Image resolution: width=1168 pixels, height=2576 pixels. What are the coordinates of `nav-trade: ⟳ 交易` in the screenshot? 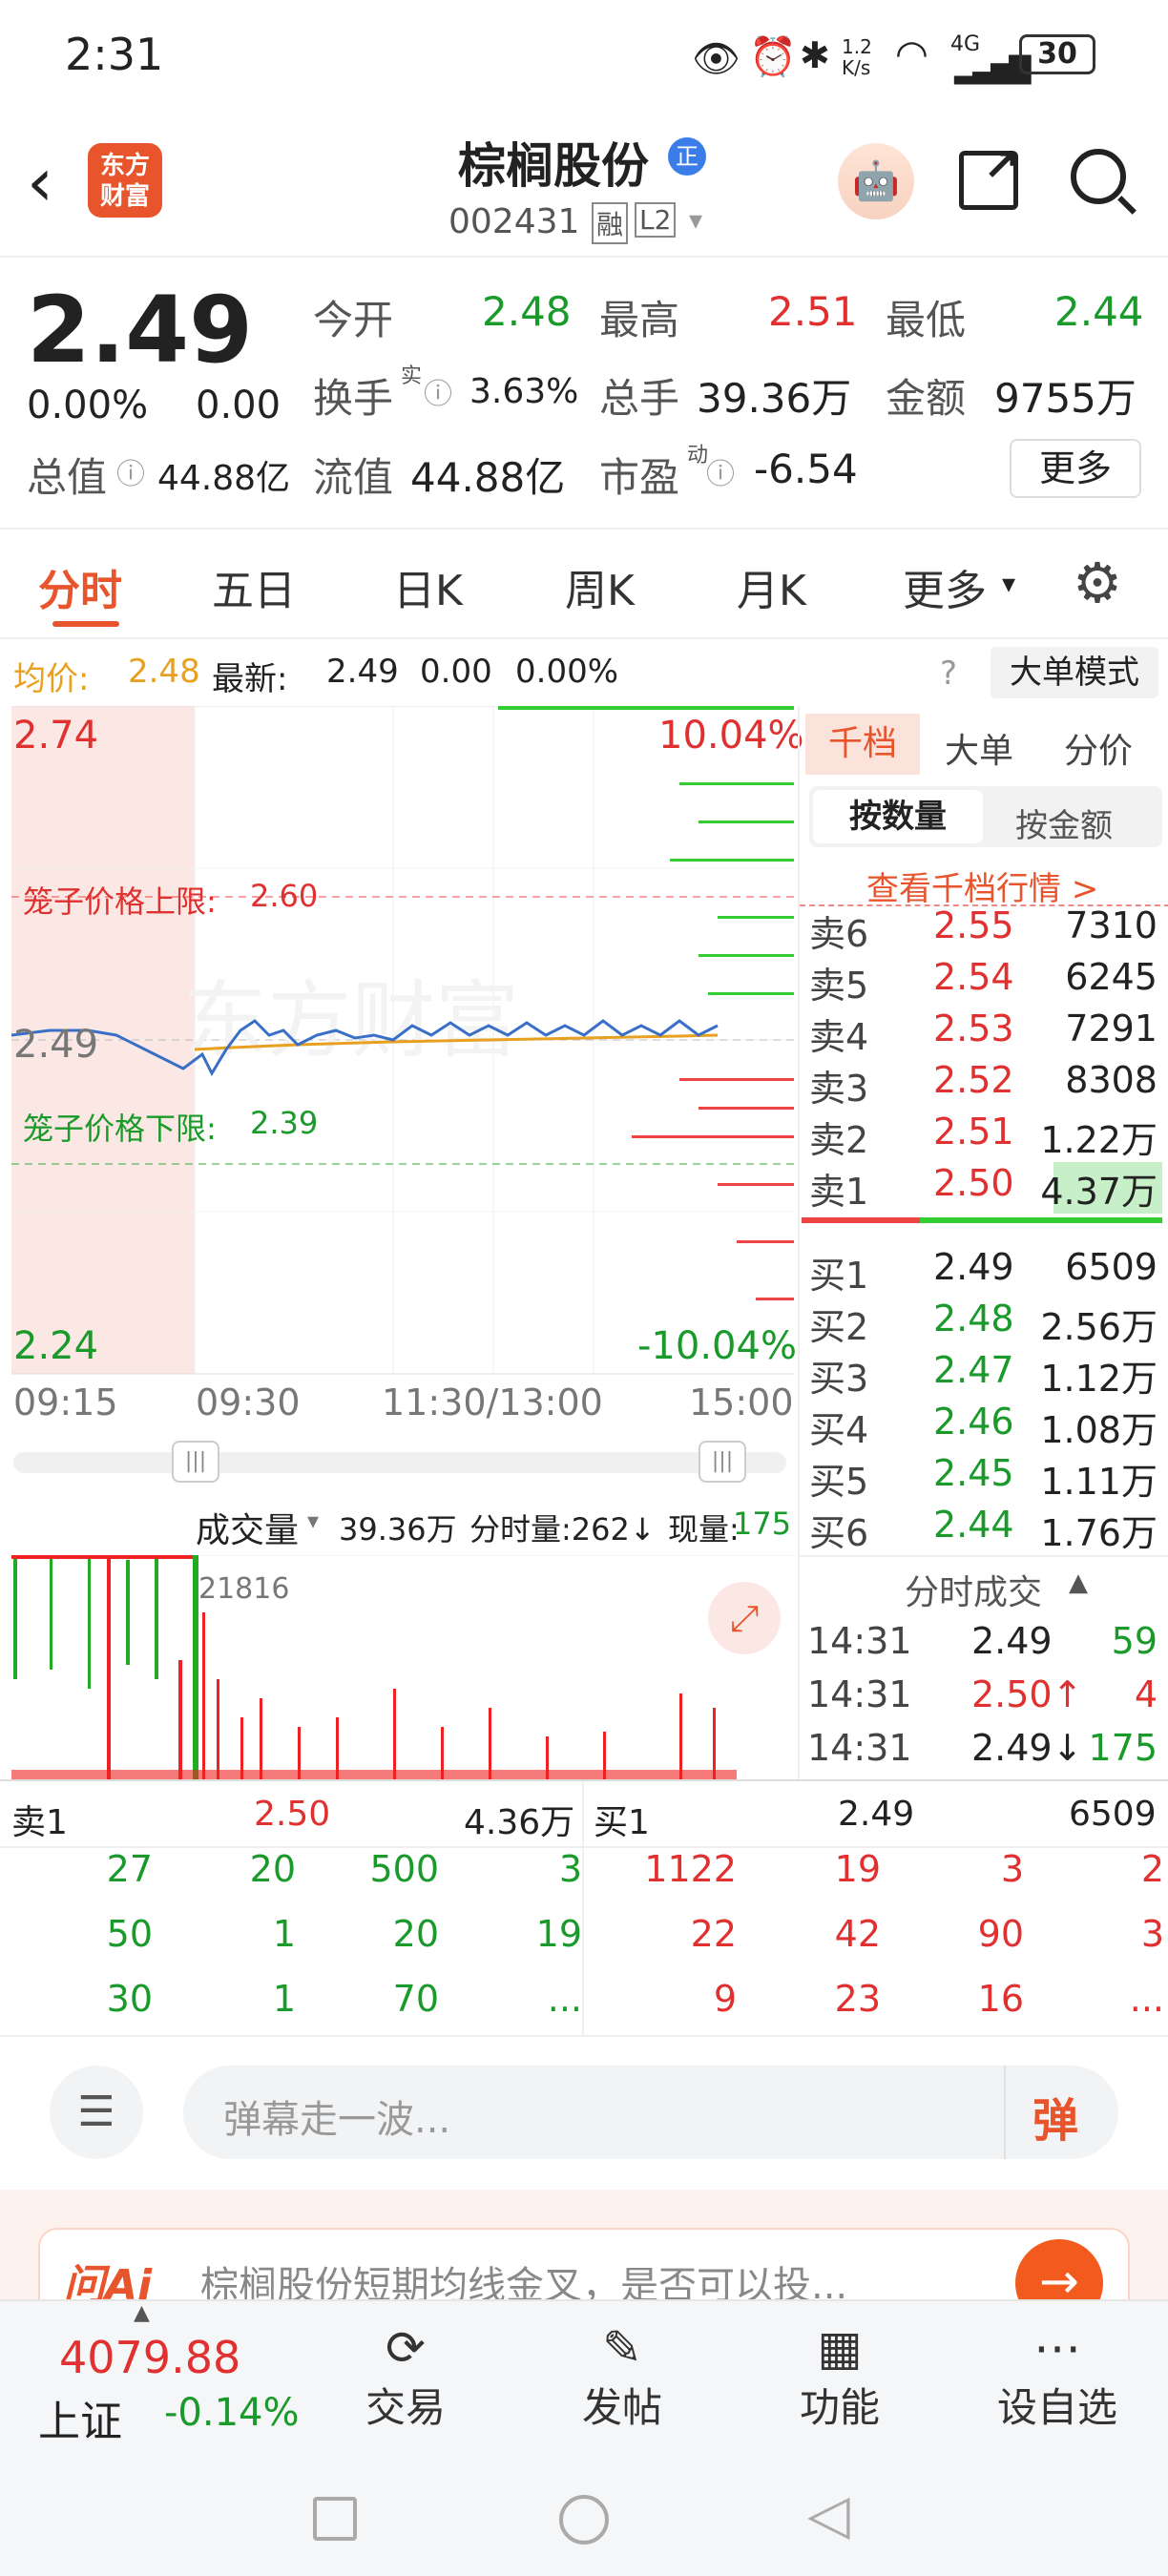 It's located at (405, 2377).